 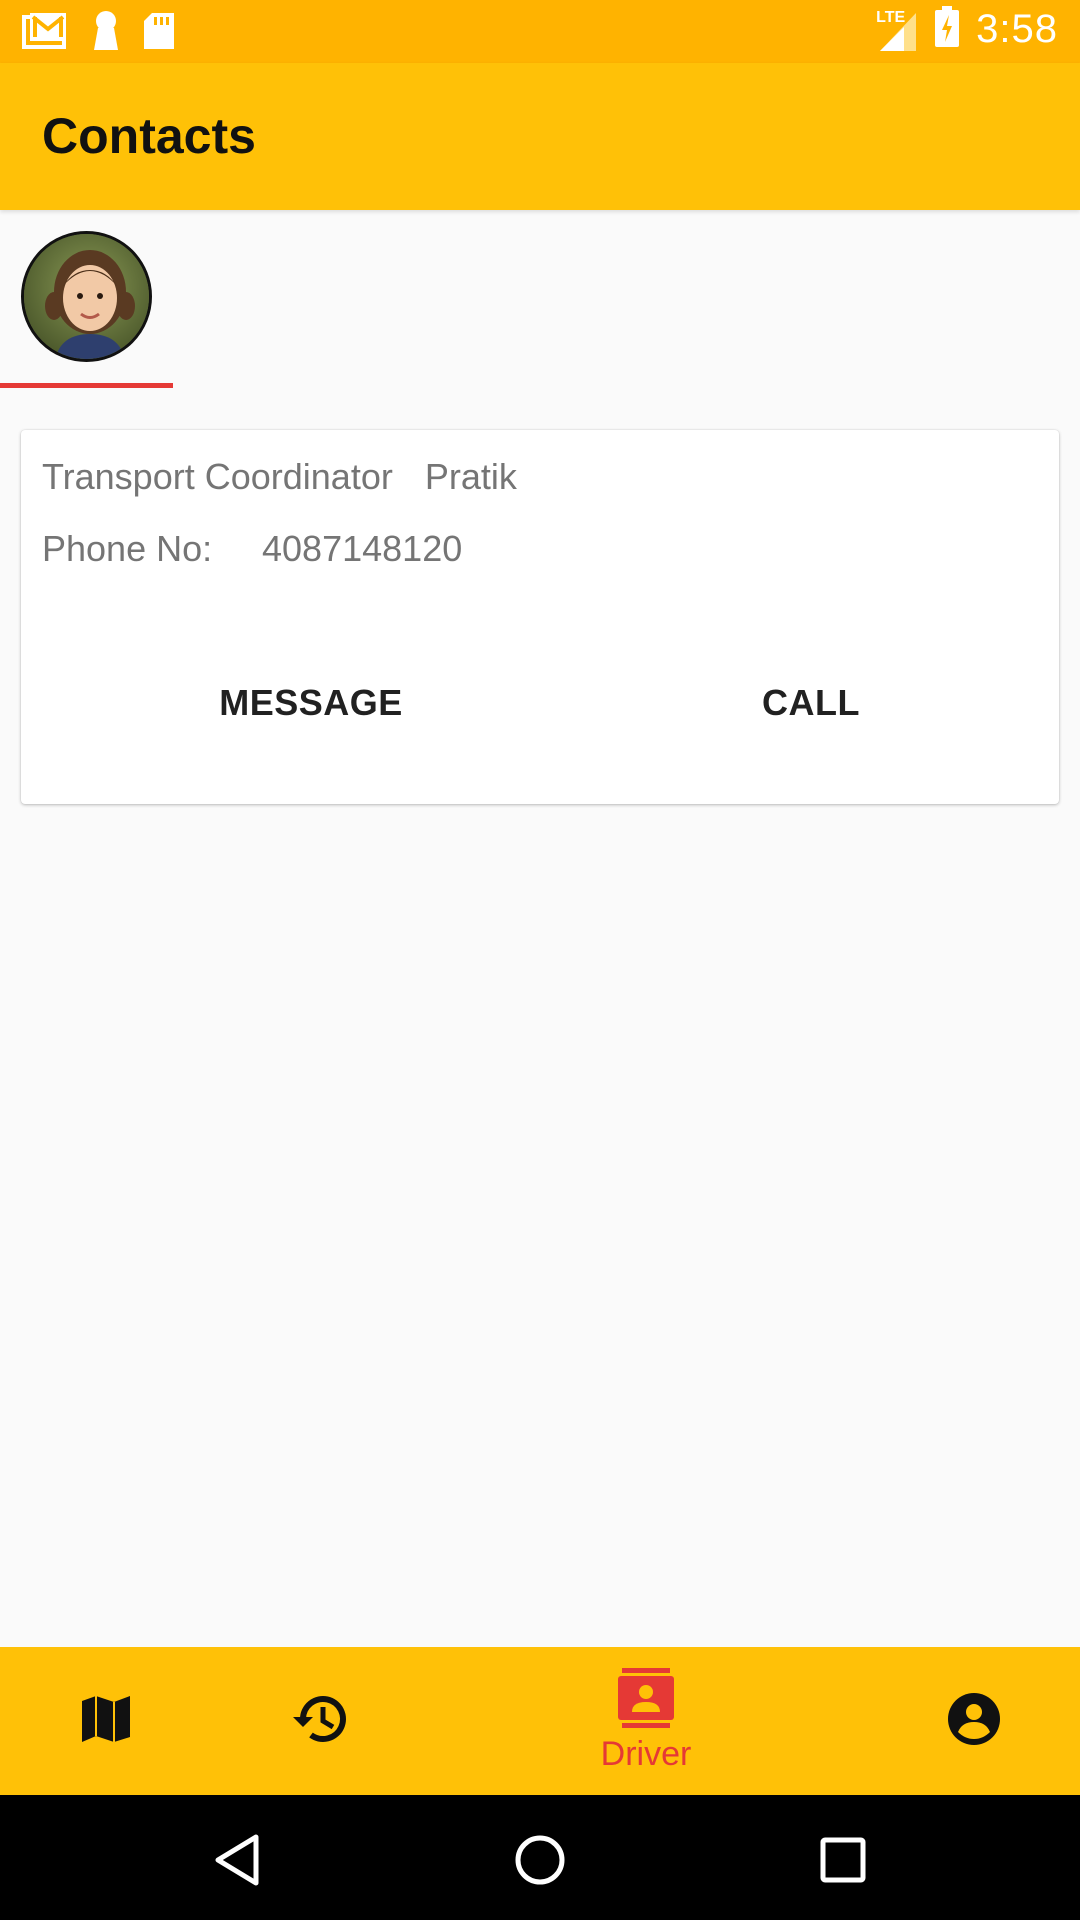 I want to click on home-button, so click(x=540, y=1860).